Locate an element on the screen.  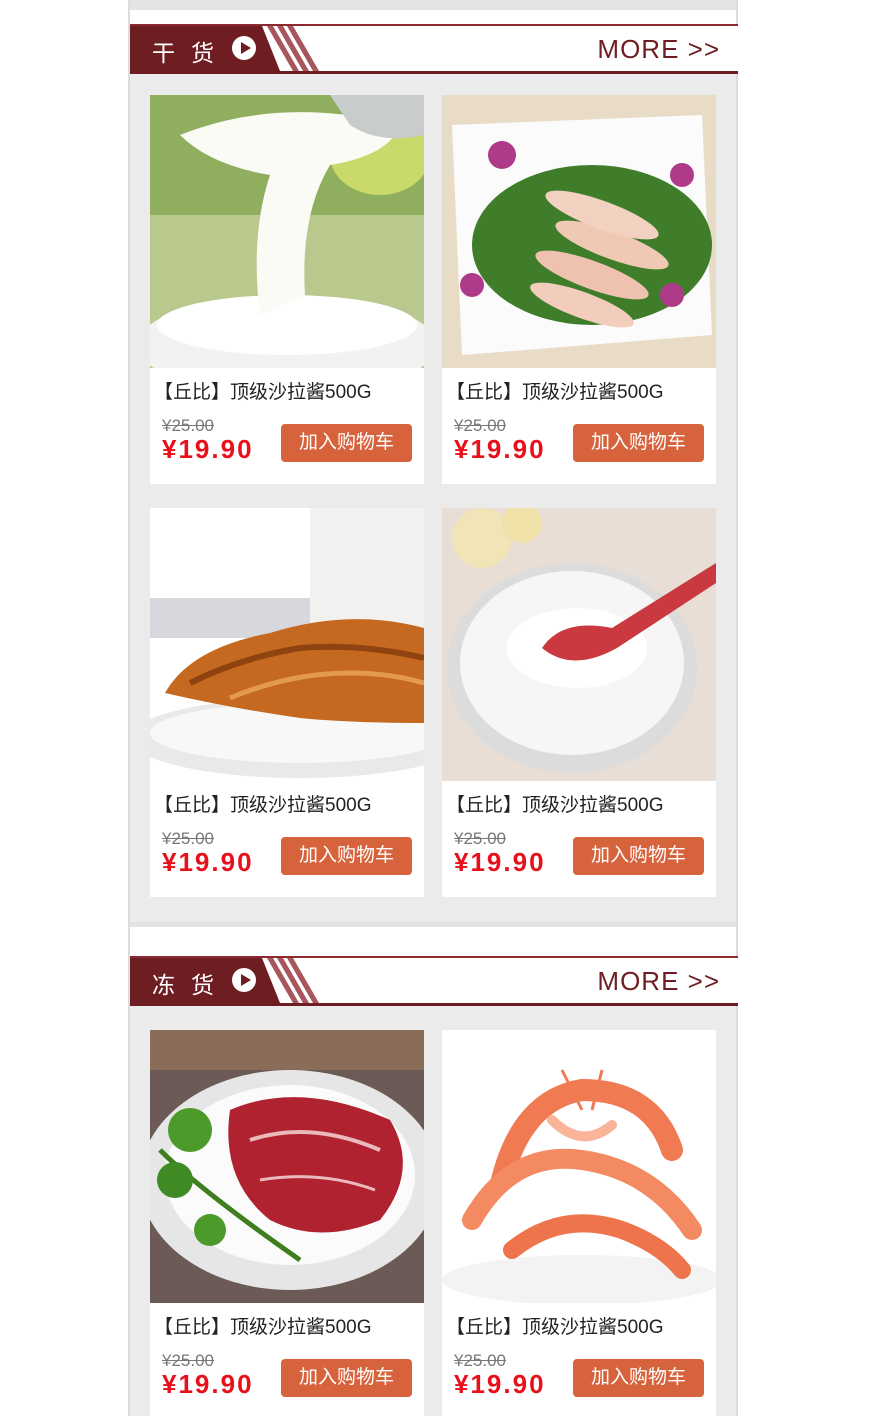
product-image-croissant is located at coordinates (287, 644).